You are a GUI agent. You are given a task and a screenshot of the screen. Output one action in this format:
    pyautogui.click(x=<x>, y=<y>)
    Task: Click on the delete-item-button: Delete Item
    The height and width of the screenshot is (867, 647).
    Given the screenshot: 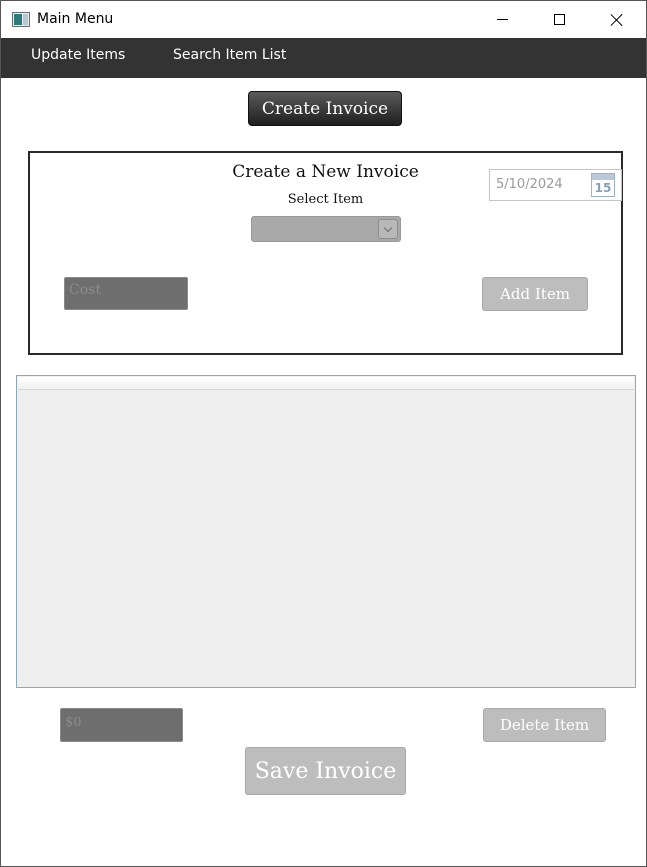 What is the action you would take?
    pyautogui.click(x=544, y=725)
    